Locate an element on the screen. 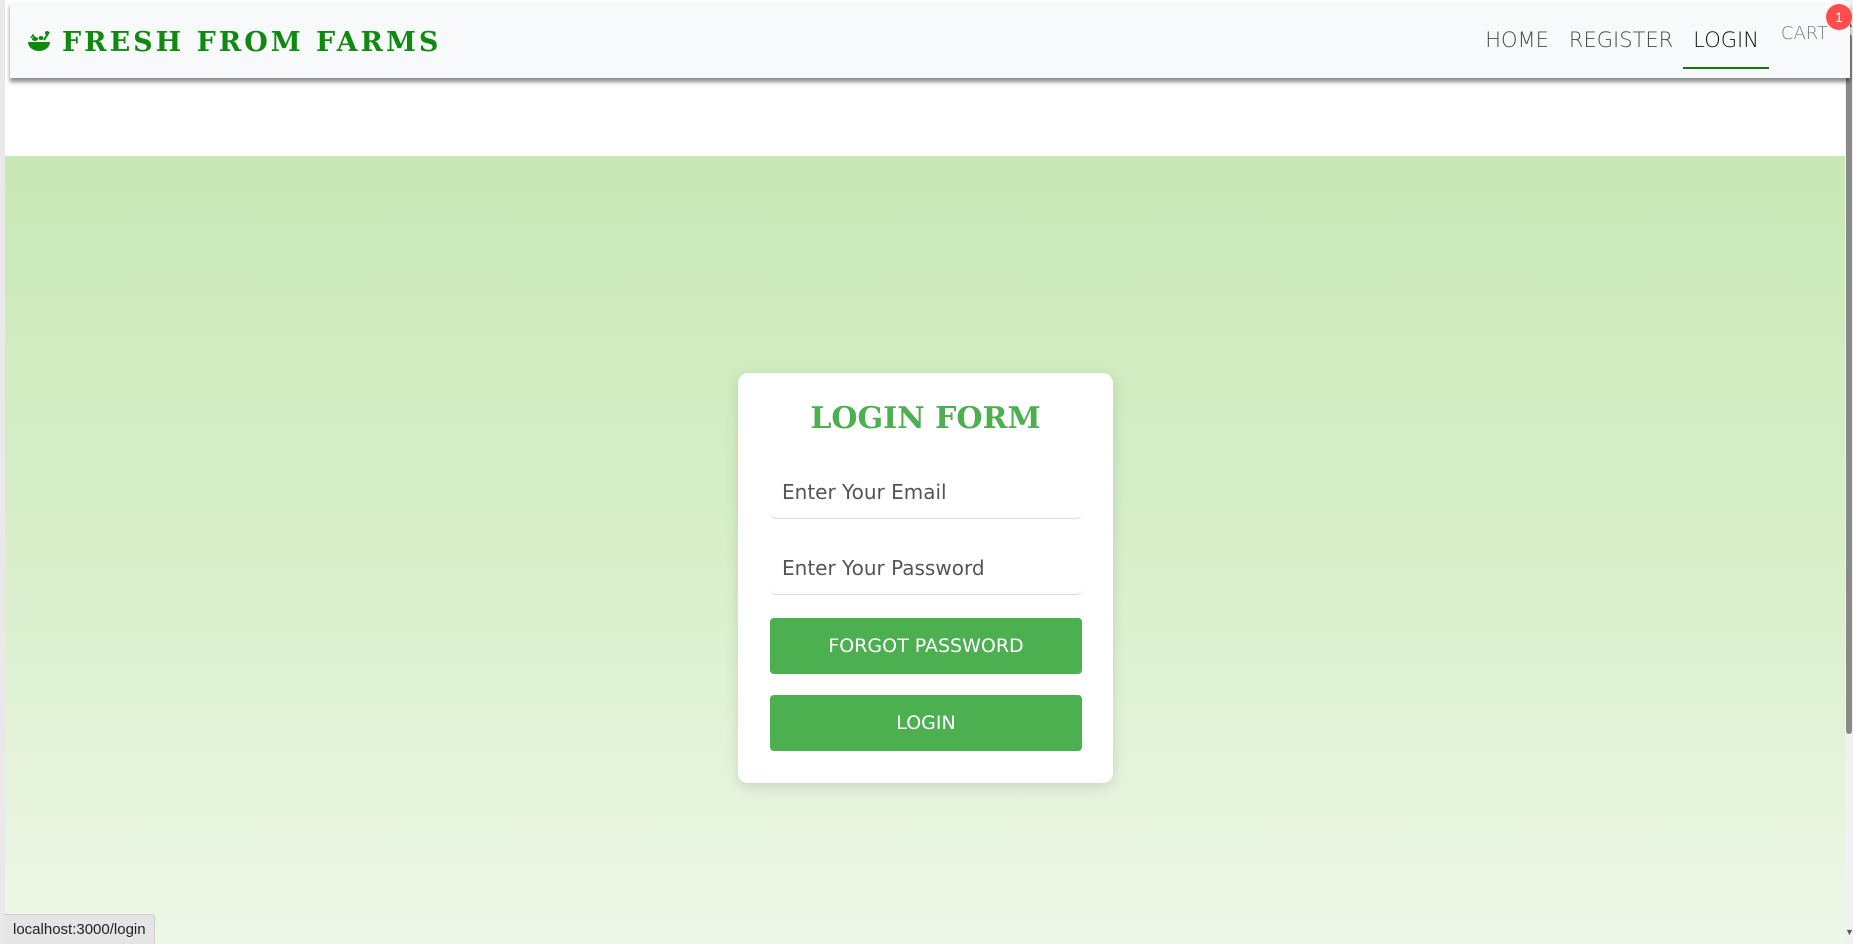  nav-register-link: REGISTER is located at coordinates (1621, 40).